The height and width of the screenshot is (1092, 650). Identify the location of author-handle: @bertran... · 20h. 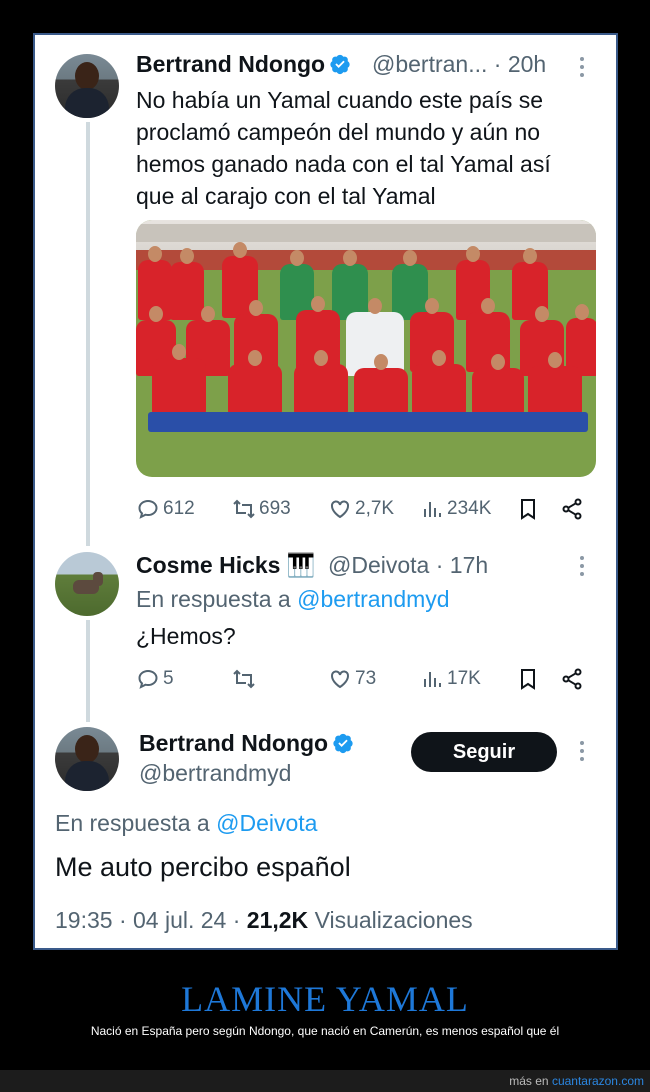
(459, 64).